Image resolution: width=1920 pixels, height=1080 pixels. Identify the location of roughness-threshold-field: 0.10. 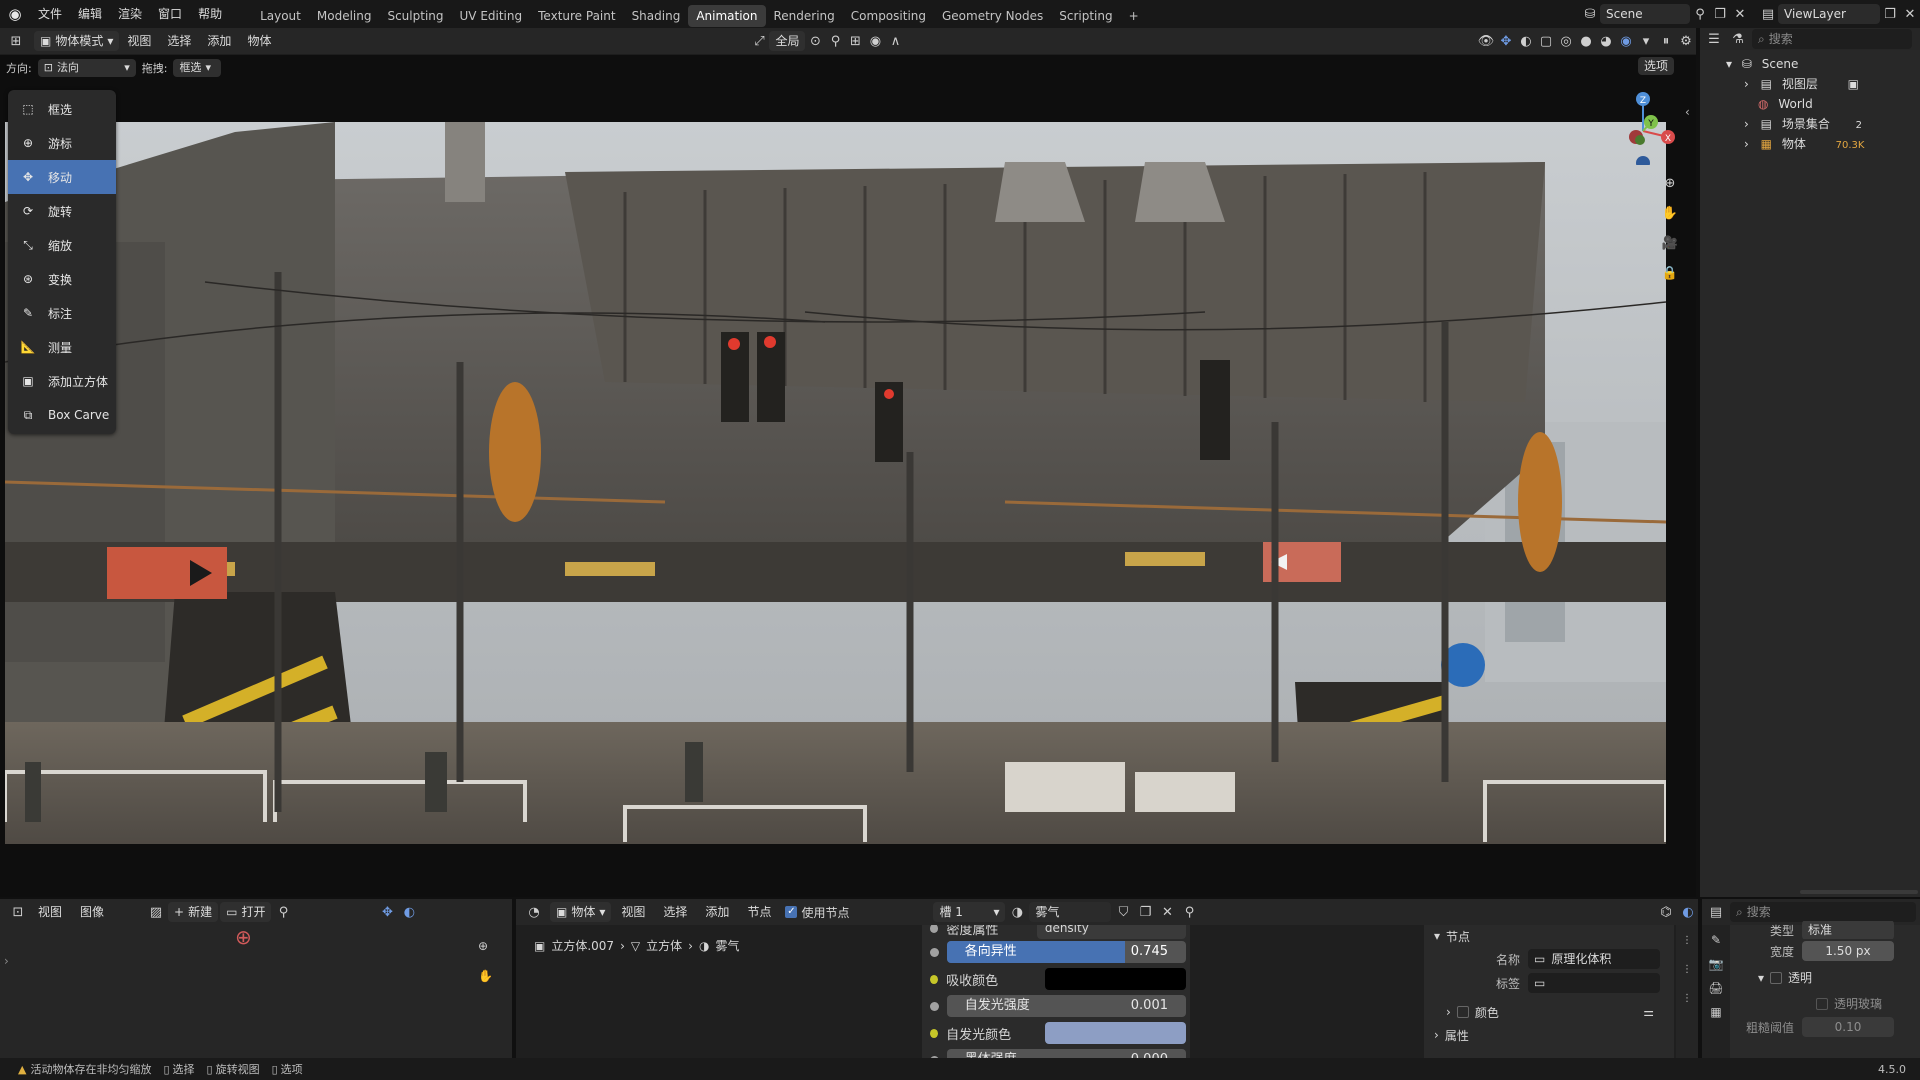
(1848, 1027).